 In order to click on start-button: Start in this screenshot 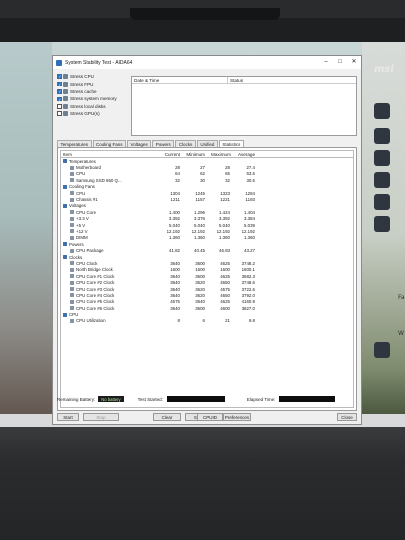, I will do `click(68, 417)`.